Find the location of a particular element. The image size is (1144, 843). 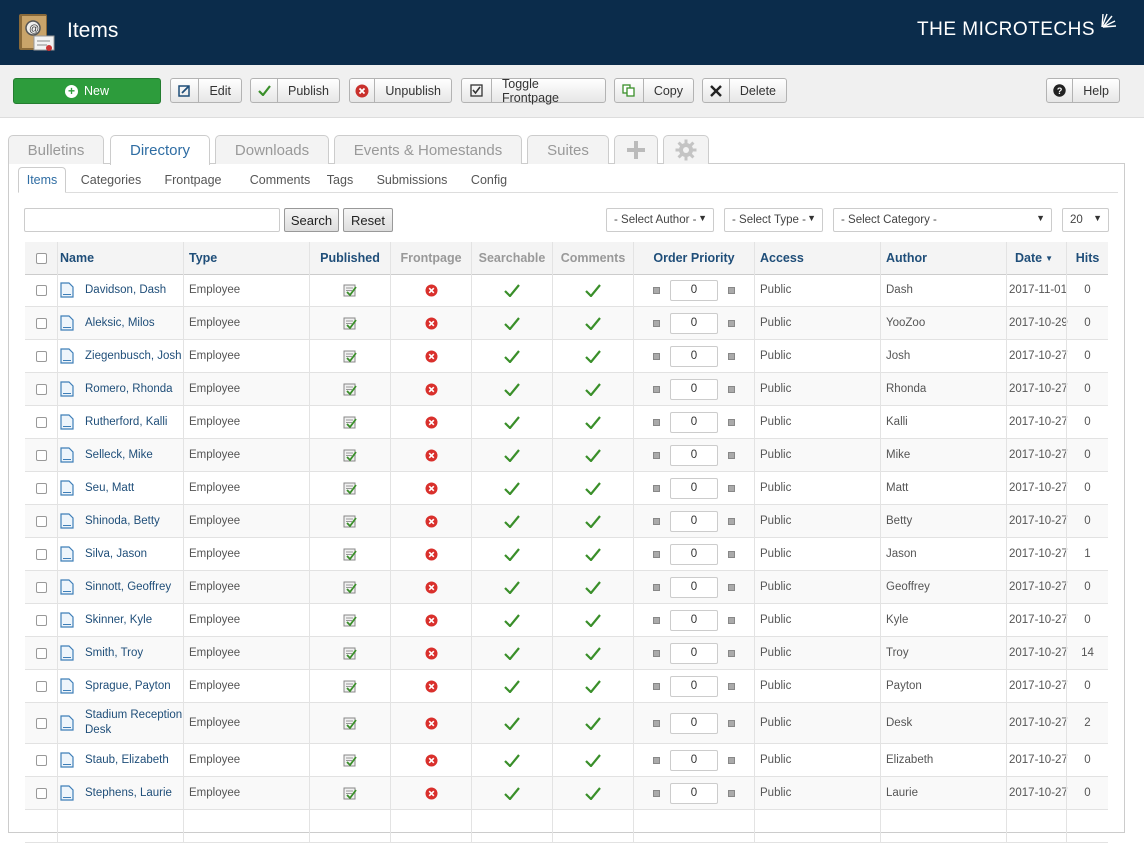

subtab-categories: Categories is located at coordinates (111, 180).